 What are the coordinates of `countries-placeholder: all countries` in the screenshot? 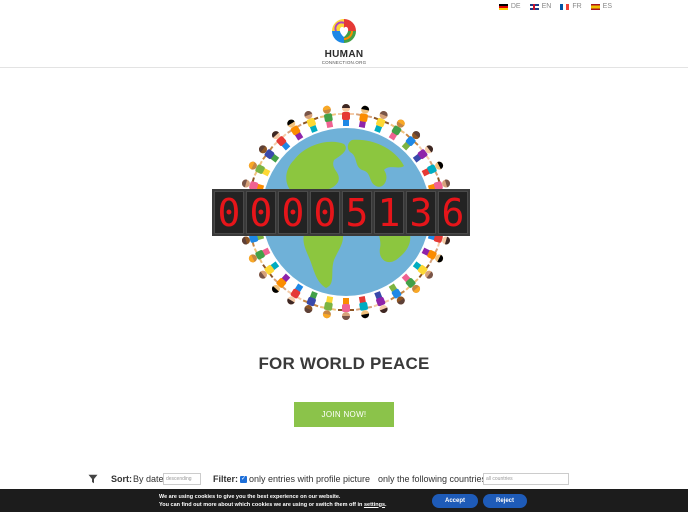 It's located at (499, 479).